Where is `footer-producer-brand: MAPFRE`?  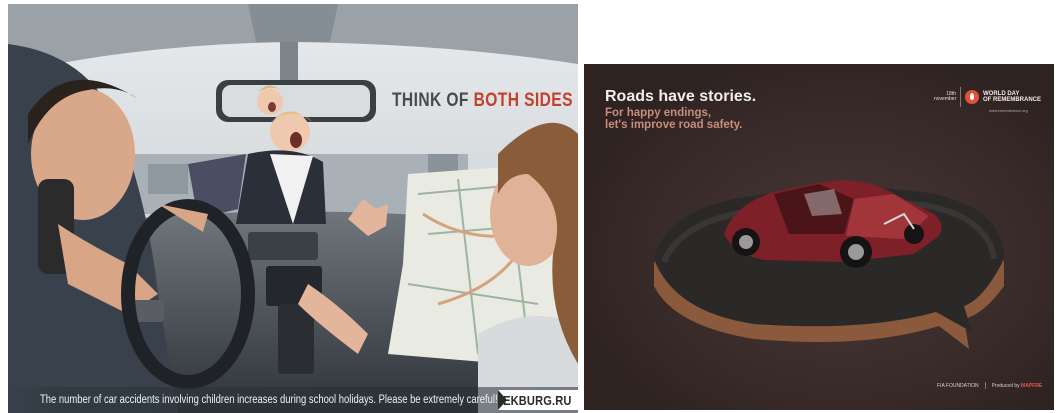
footer-producer-brand: MAPFRE is located at coordinates (1032, 385).